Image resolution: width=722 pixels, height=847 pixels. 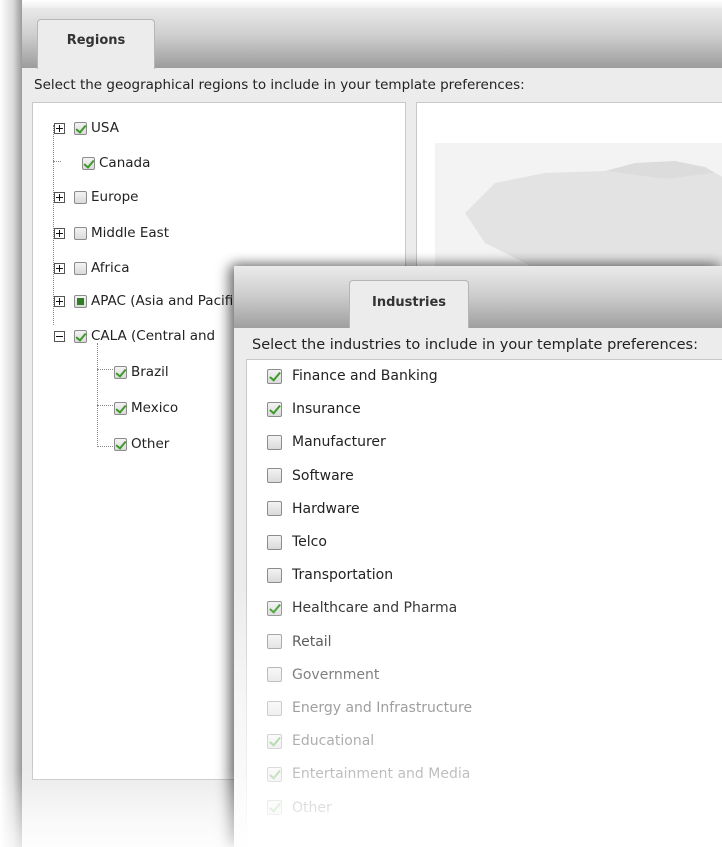 I want to click on region-label: Brazil, so click(x=150, y=372).